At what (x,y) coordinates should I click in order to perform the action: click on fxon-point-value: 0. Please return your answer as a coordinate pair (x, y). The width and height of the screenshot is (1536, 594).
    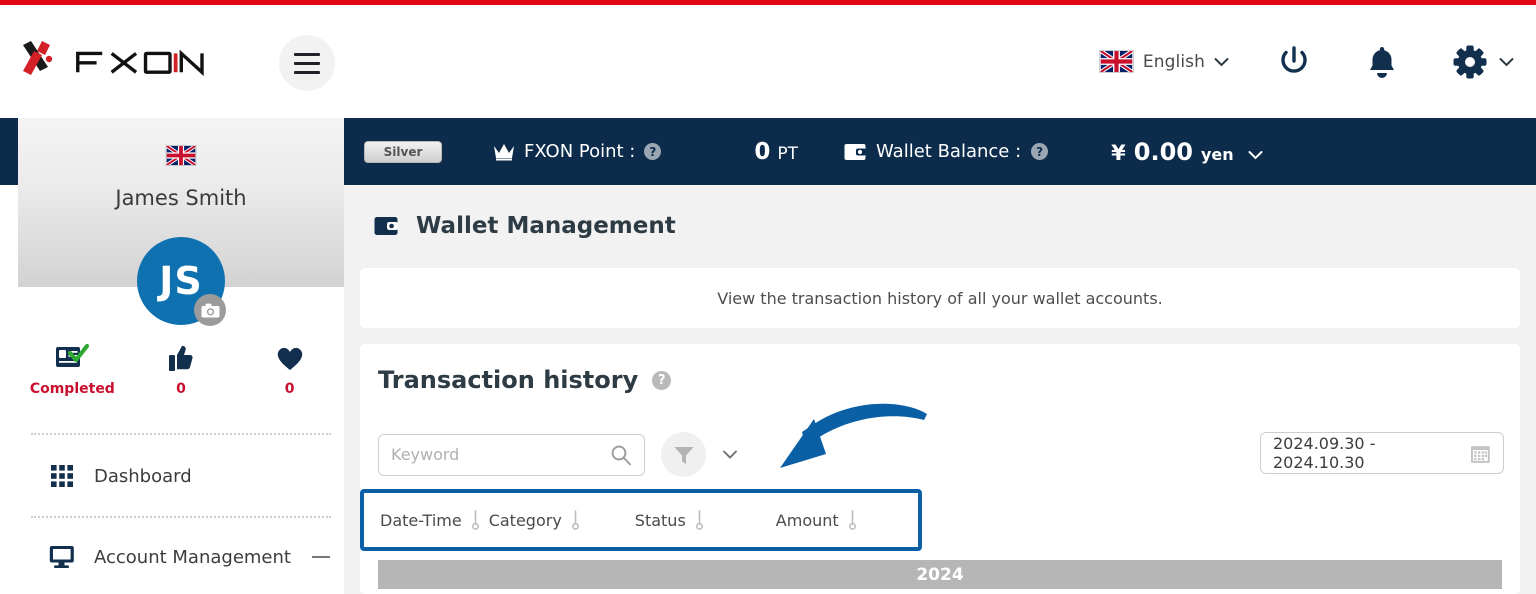
    Looking at the image, I should click on (762, 151).